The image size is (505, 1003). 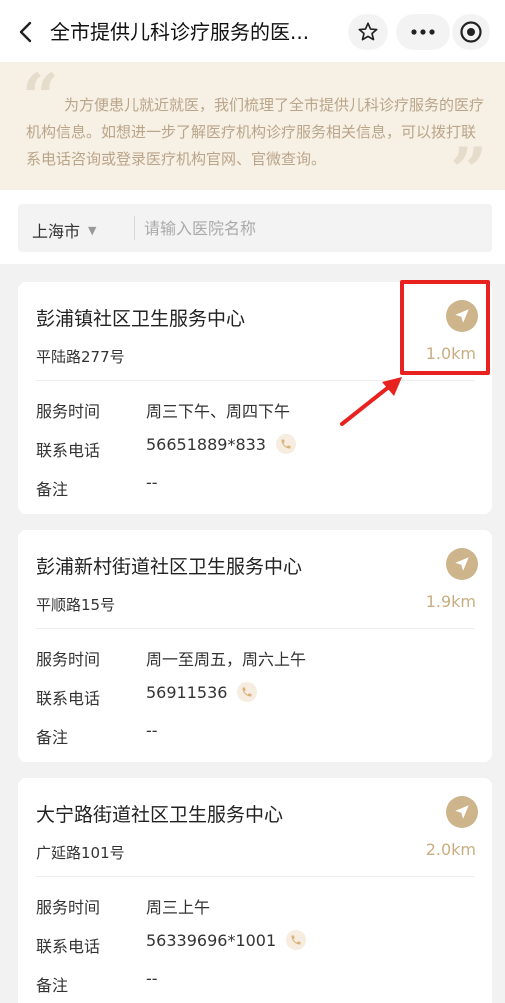 I want to click on divider, so click(x=134, y=228).